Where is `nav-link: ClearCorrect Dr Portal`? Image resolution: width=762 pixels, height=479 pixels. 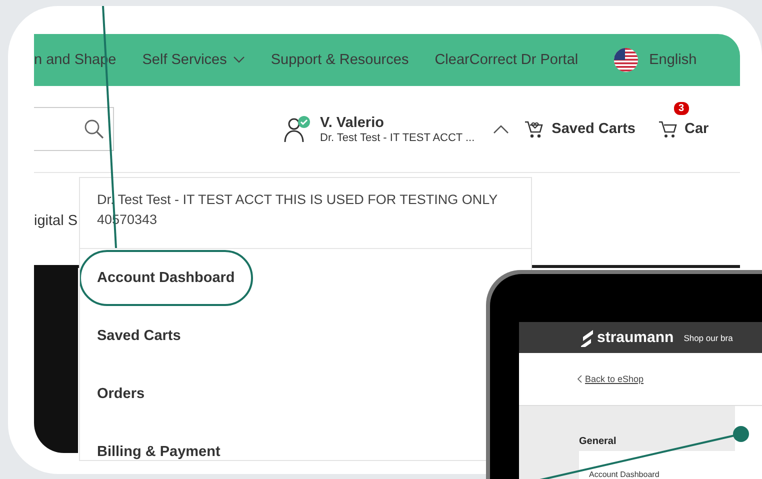 nav-link: ClearCorrect Dr Portal is located at coordinates (506, 60).